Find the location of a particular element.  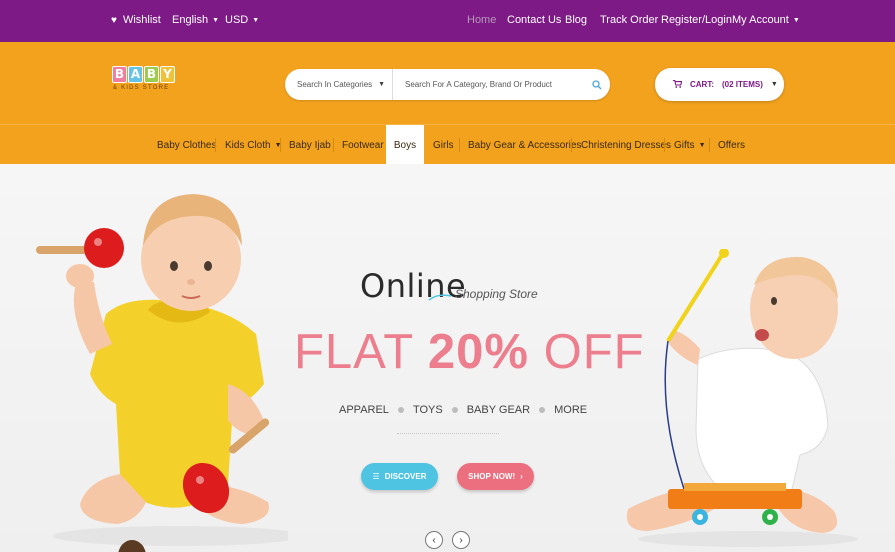

discover-button: ☰ DISCOVER is located at coordinates (399, 476).